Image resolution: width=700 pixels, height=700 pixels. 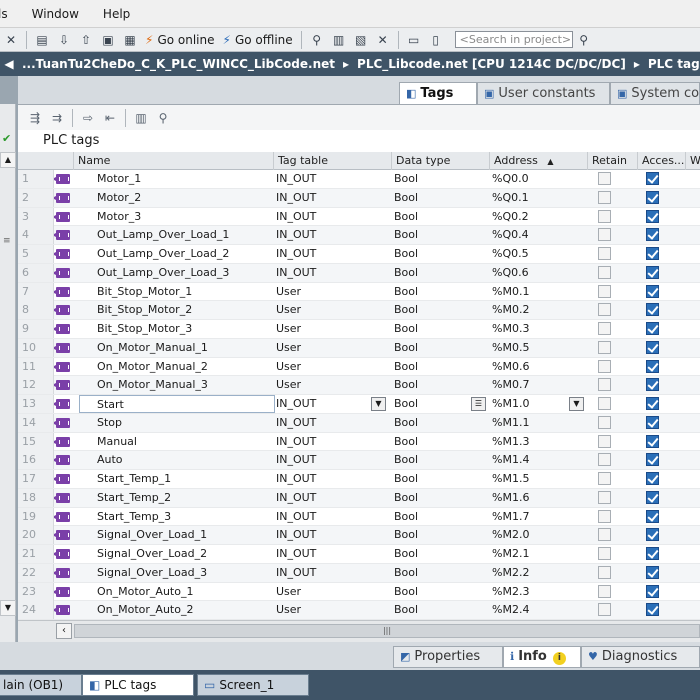 What do you see at coordinates (86, 40) in the screenshot?
I see `upload-icon: ⇧` at bounding box center [86, 40].